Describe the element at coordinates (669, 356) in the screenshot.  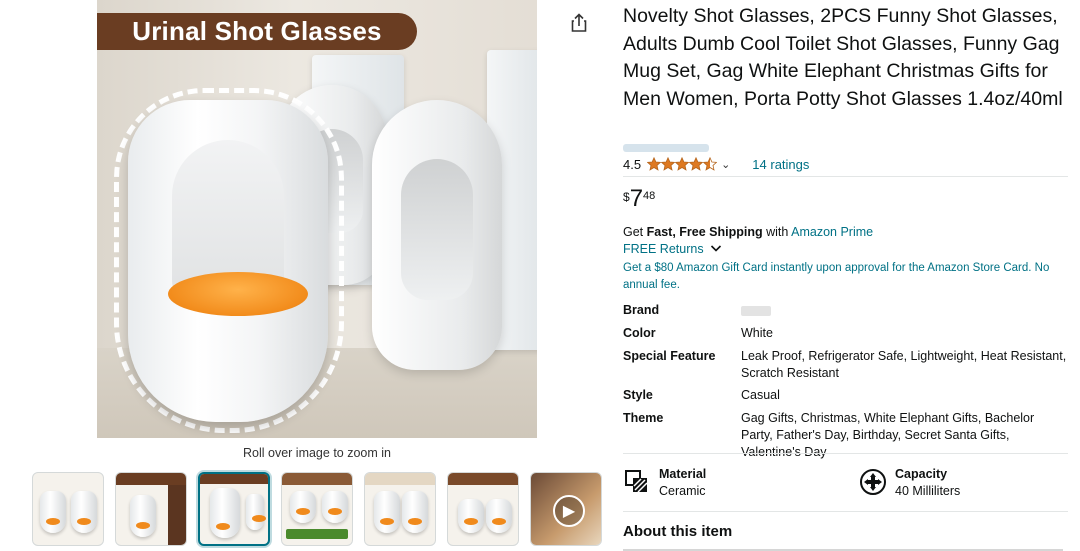
I see `spec-label: Special Feature` at that location.